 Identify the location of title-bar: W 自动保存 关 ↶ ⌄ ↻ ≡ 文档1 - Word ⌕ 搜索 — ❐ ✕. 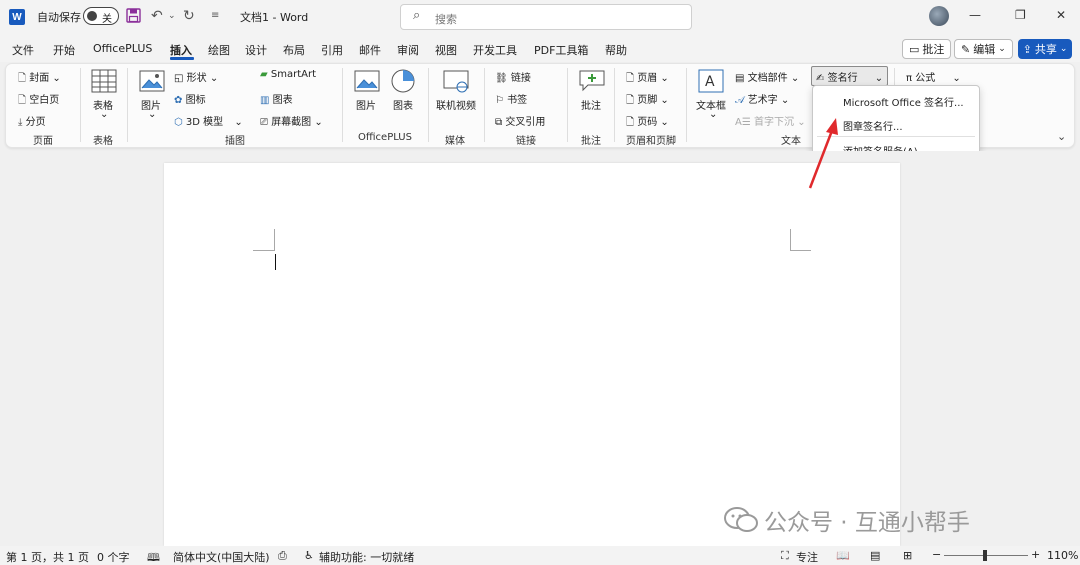
(540, 17).